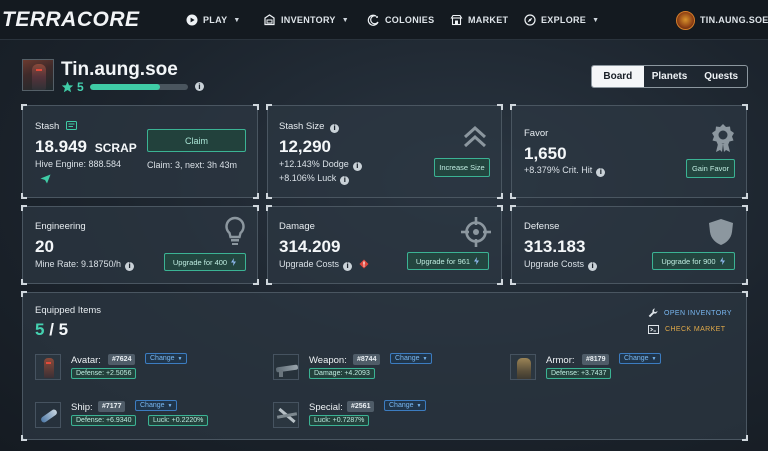 This screenshot has height=451, width=768. What do you see at coordinates (196, 140) in the screenshot?
I see `claim-button: Claim` at bounding box center [196, 140].